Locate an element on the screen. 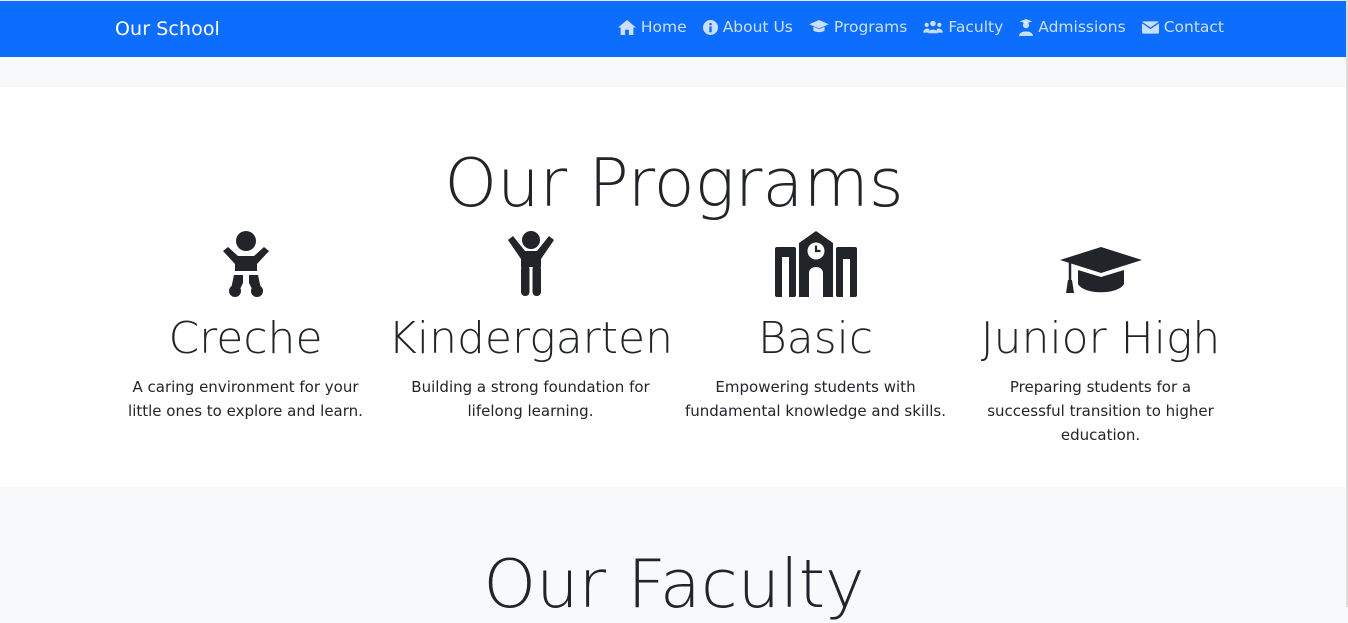  nav-item-admissions: Admissions is located at coordinates (1072, 27).